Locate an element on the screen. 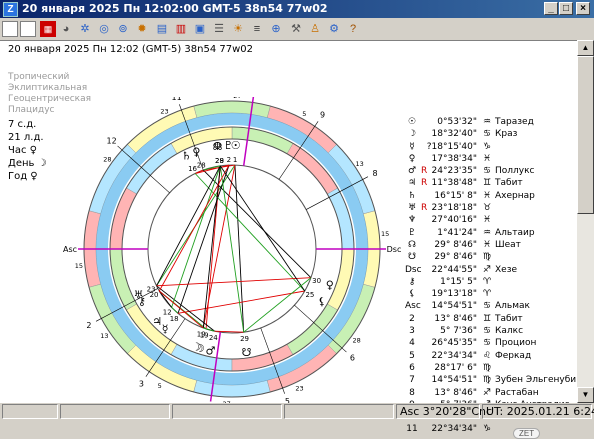 The image size is (594, 439). help-icon: ? is located at coordinates (353, 29).